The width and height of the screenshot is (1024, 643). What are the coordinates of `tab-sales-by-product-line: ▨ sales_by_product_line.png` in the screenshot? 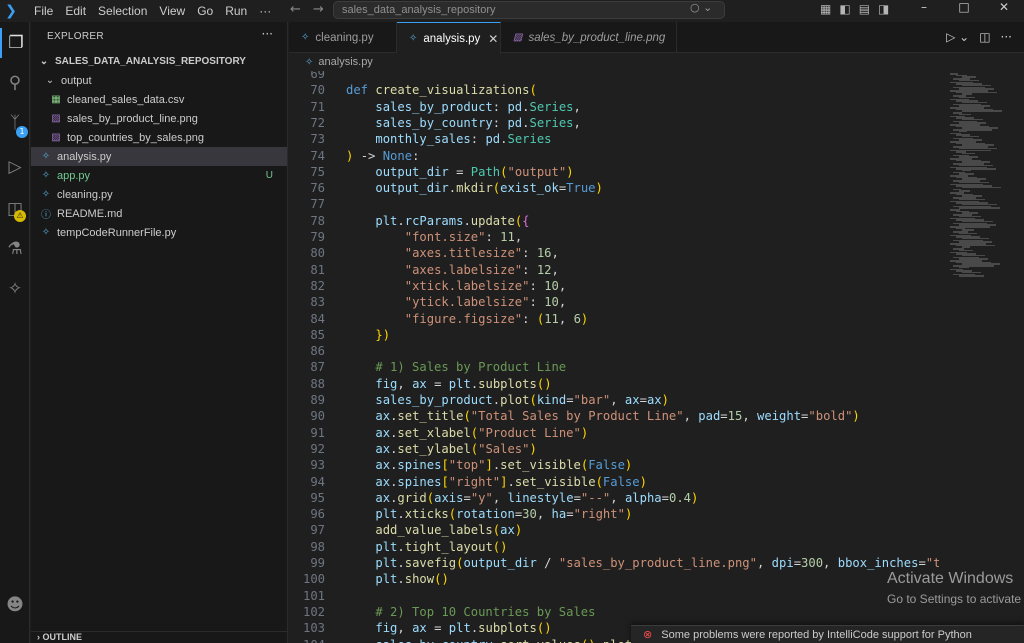 It's located at (589, 37).